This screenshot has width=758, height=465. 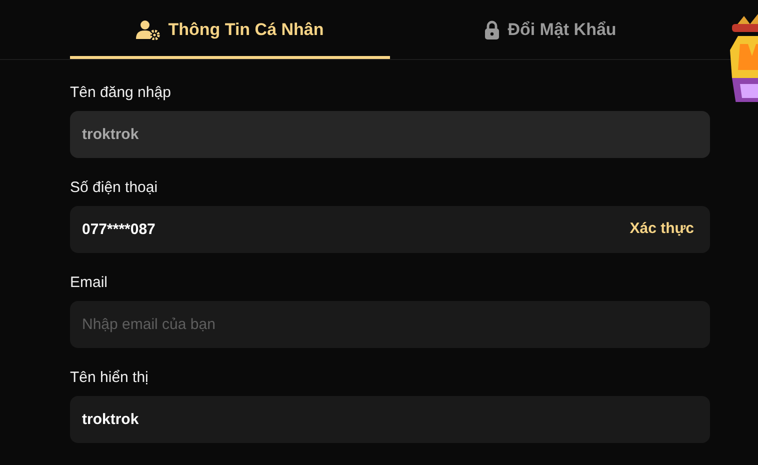 I want to click on field-label: Tên hiển thị, so click(x=109, y=378).